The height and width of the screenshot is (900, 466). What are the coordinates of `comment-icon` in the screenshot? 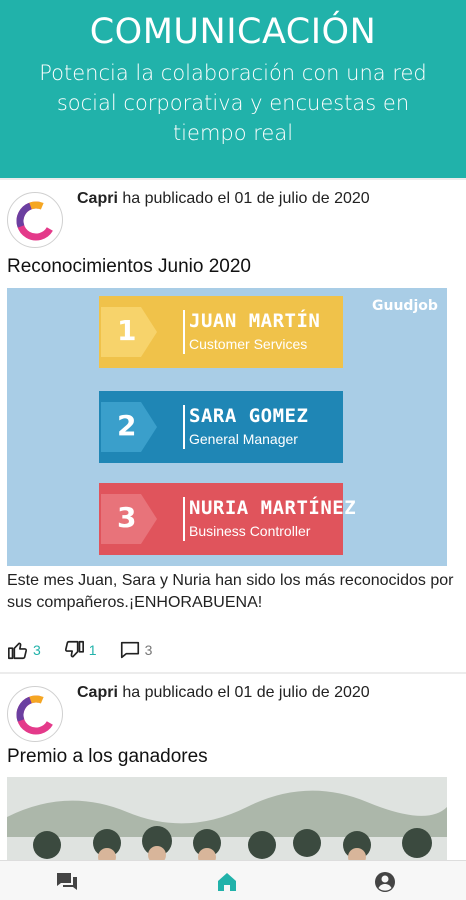 It's located at (129, 650).